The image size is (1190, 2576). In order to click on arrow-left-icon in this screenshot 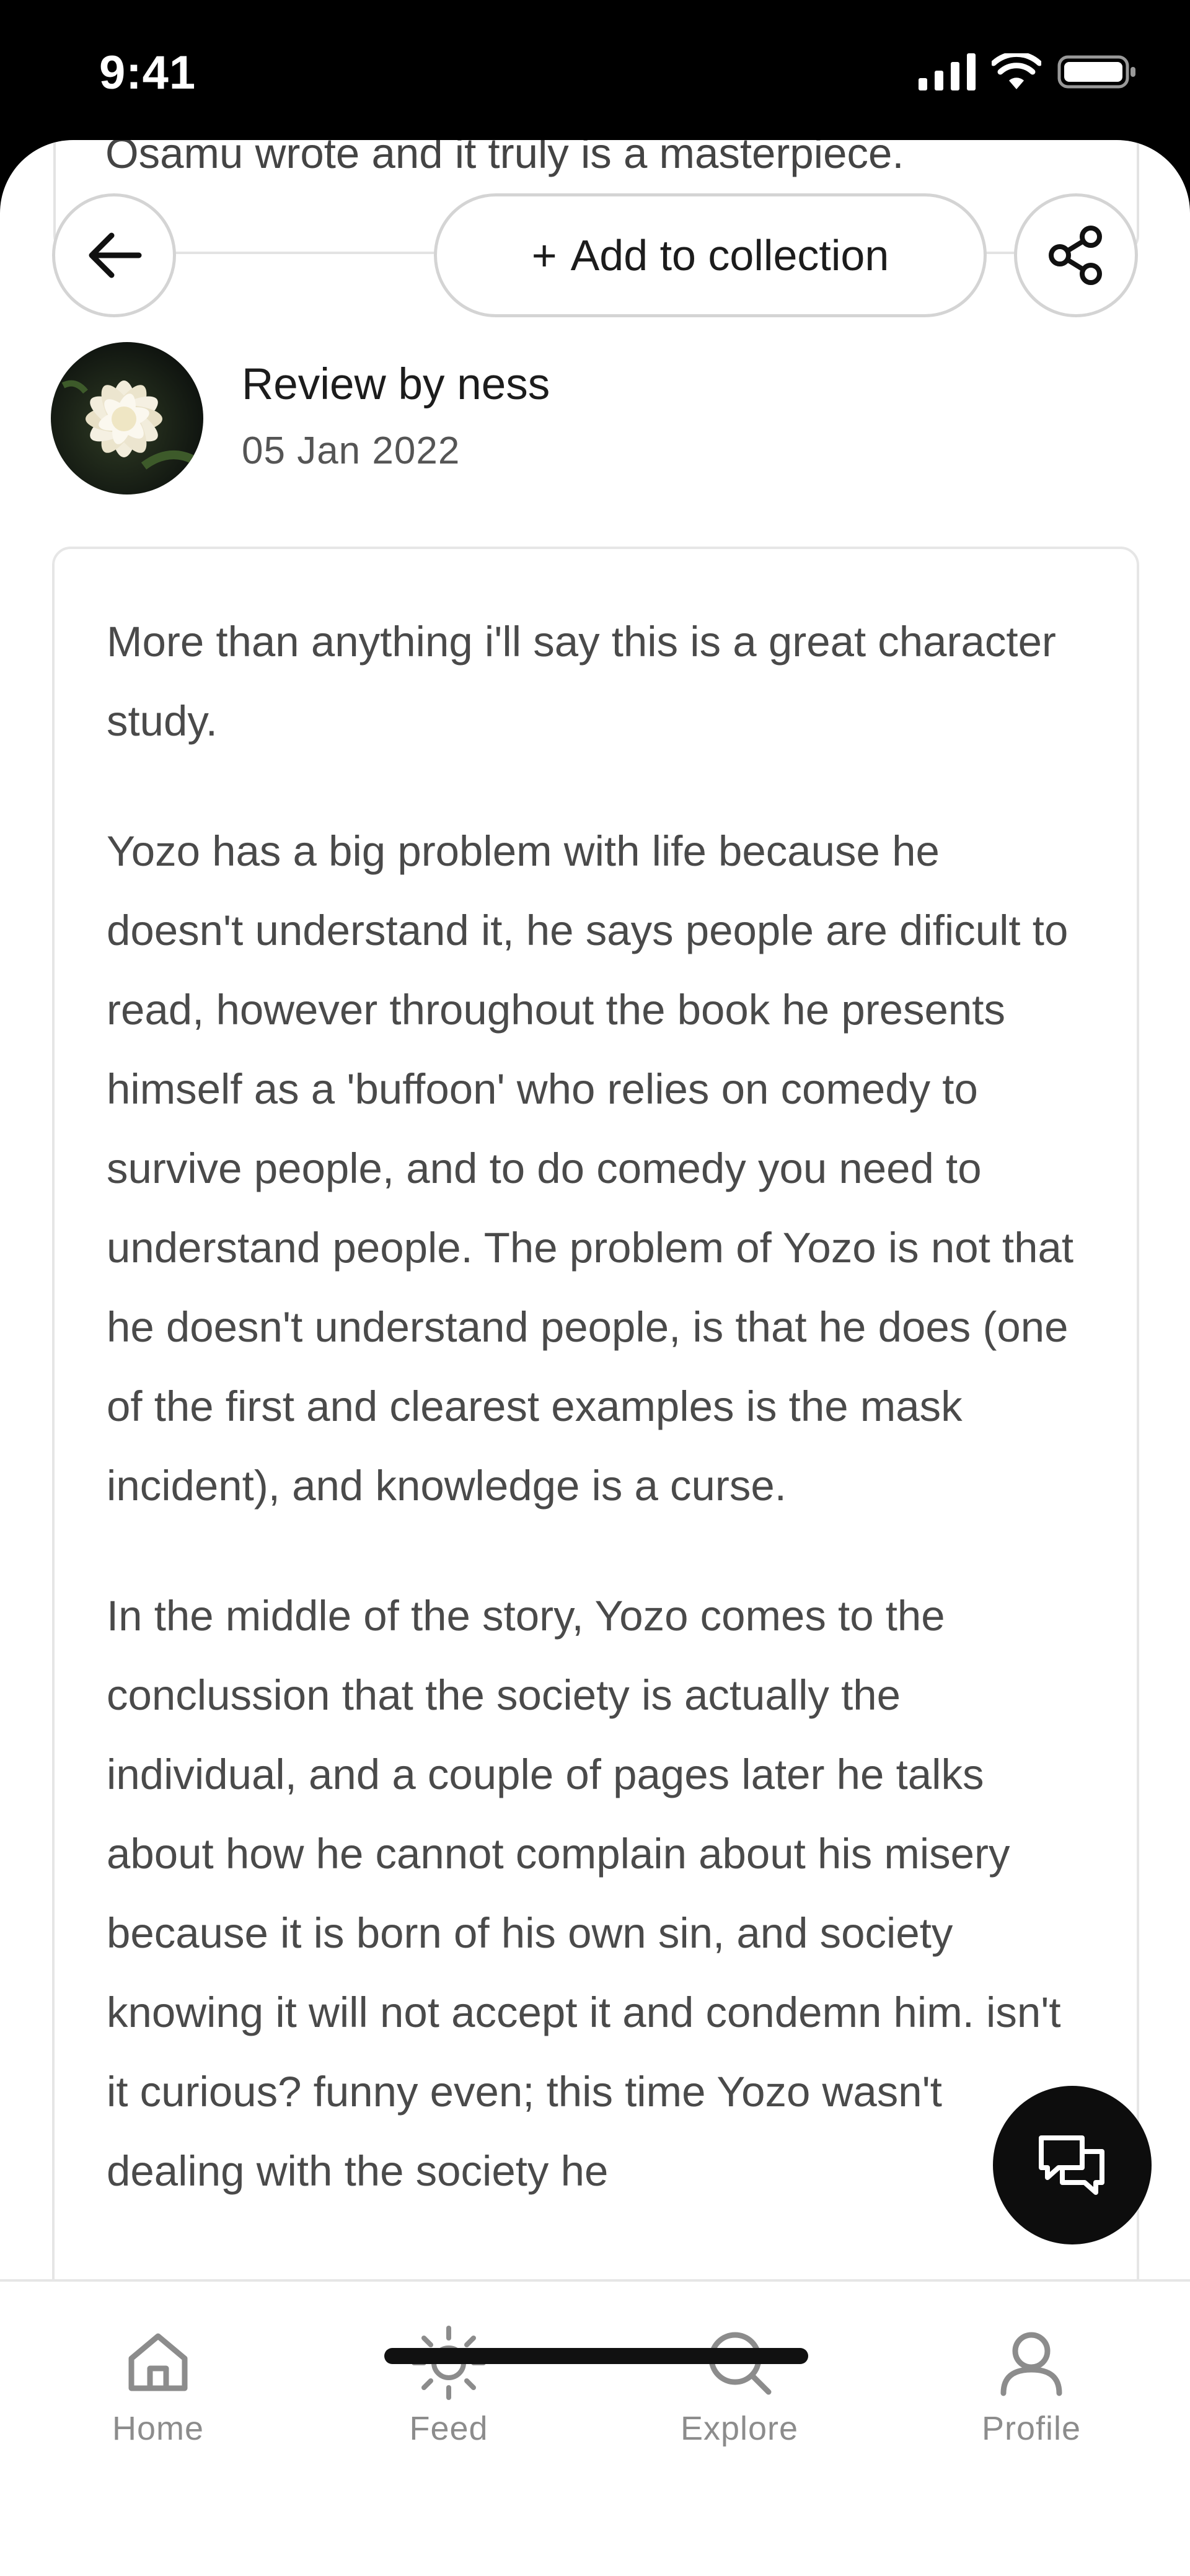, I will do `click(115, 255)`.